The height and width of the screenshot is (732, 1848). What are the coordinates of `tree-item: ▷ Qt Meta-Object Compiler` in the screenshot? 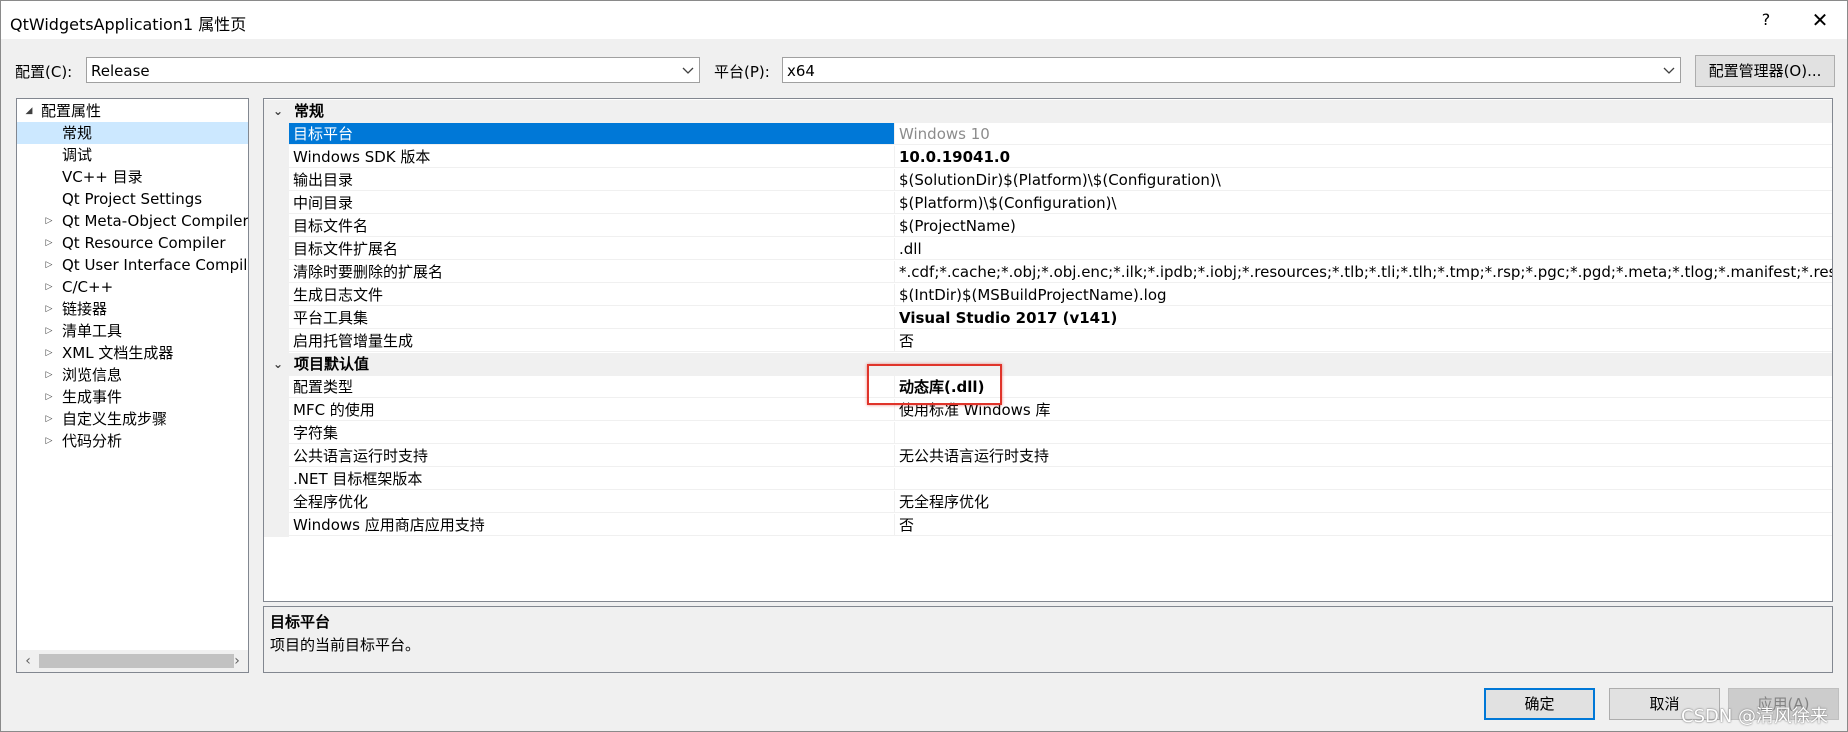 It's located at (132, 221).